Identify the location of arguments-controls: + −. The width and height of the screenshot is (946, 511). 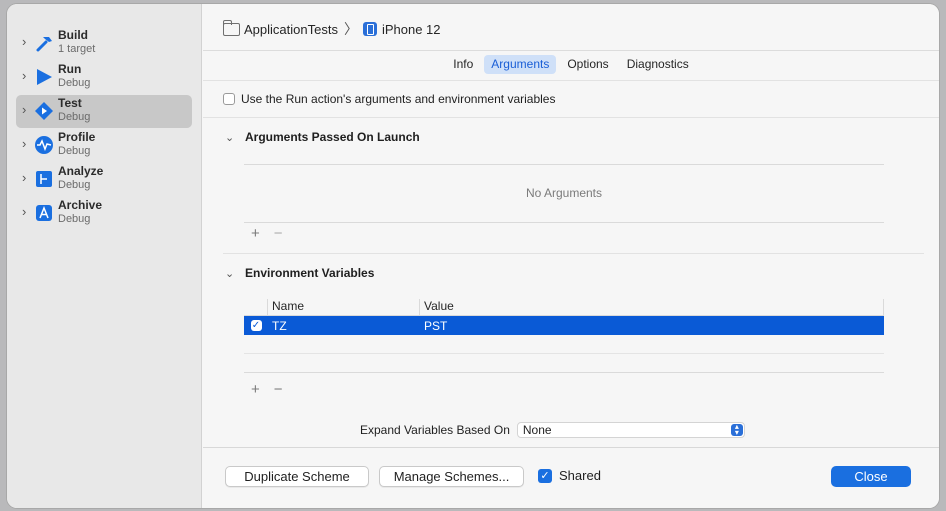
(267, 233).